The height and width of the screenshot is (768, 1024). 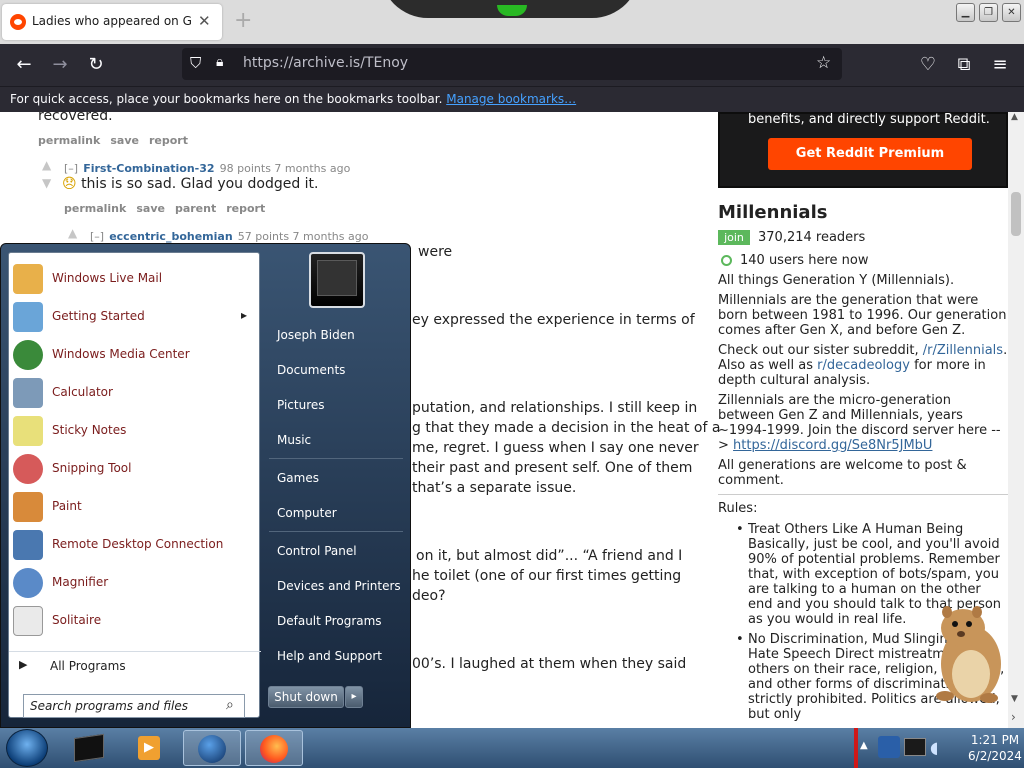 What do you see at coordinates (23, 664) in the screenshot?
I see `all-programs-arrow-icon: ▶` at bounding box center [23, 664].